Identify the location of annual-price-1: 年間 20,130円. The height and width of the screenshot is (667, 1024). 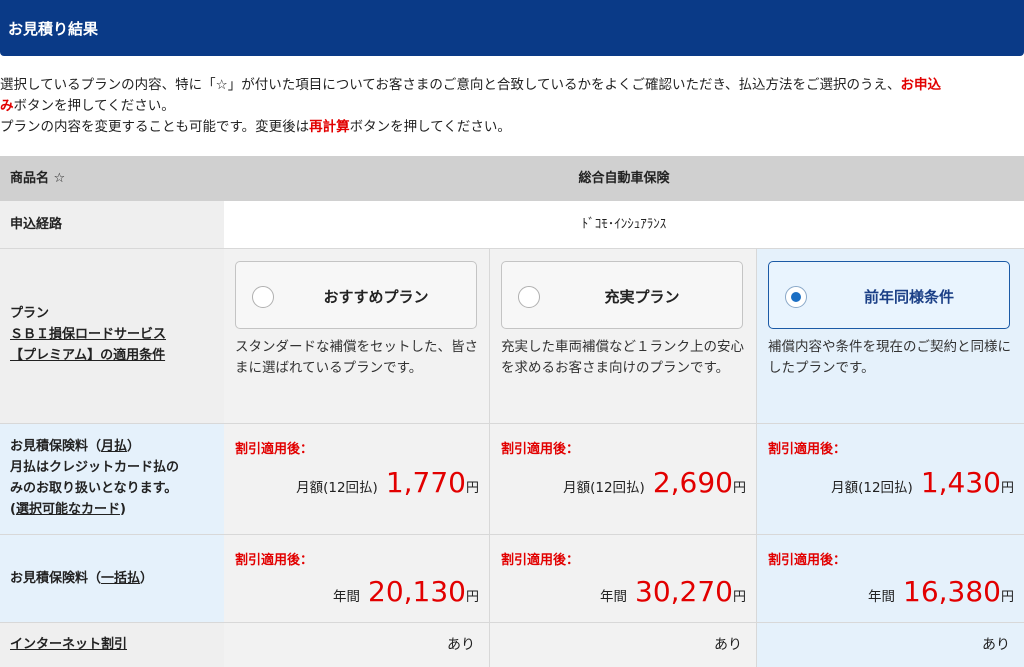
(406, 591).